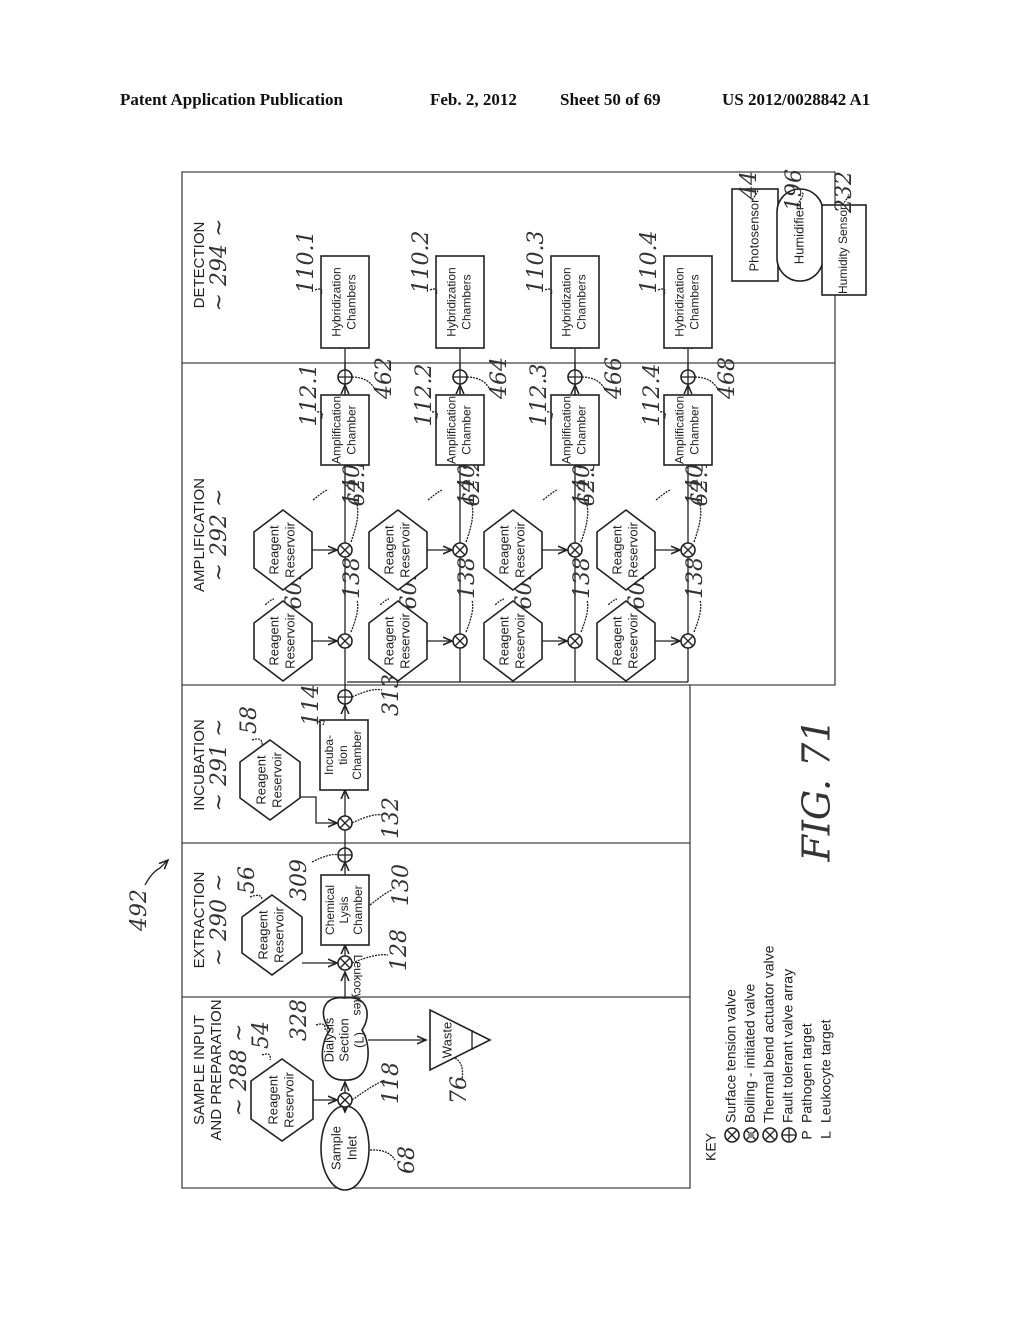  Describe the element at coordinates (807, 1134) in the screenshot. I see `key-symbol-p: P` at that location.